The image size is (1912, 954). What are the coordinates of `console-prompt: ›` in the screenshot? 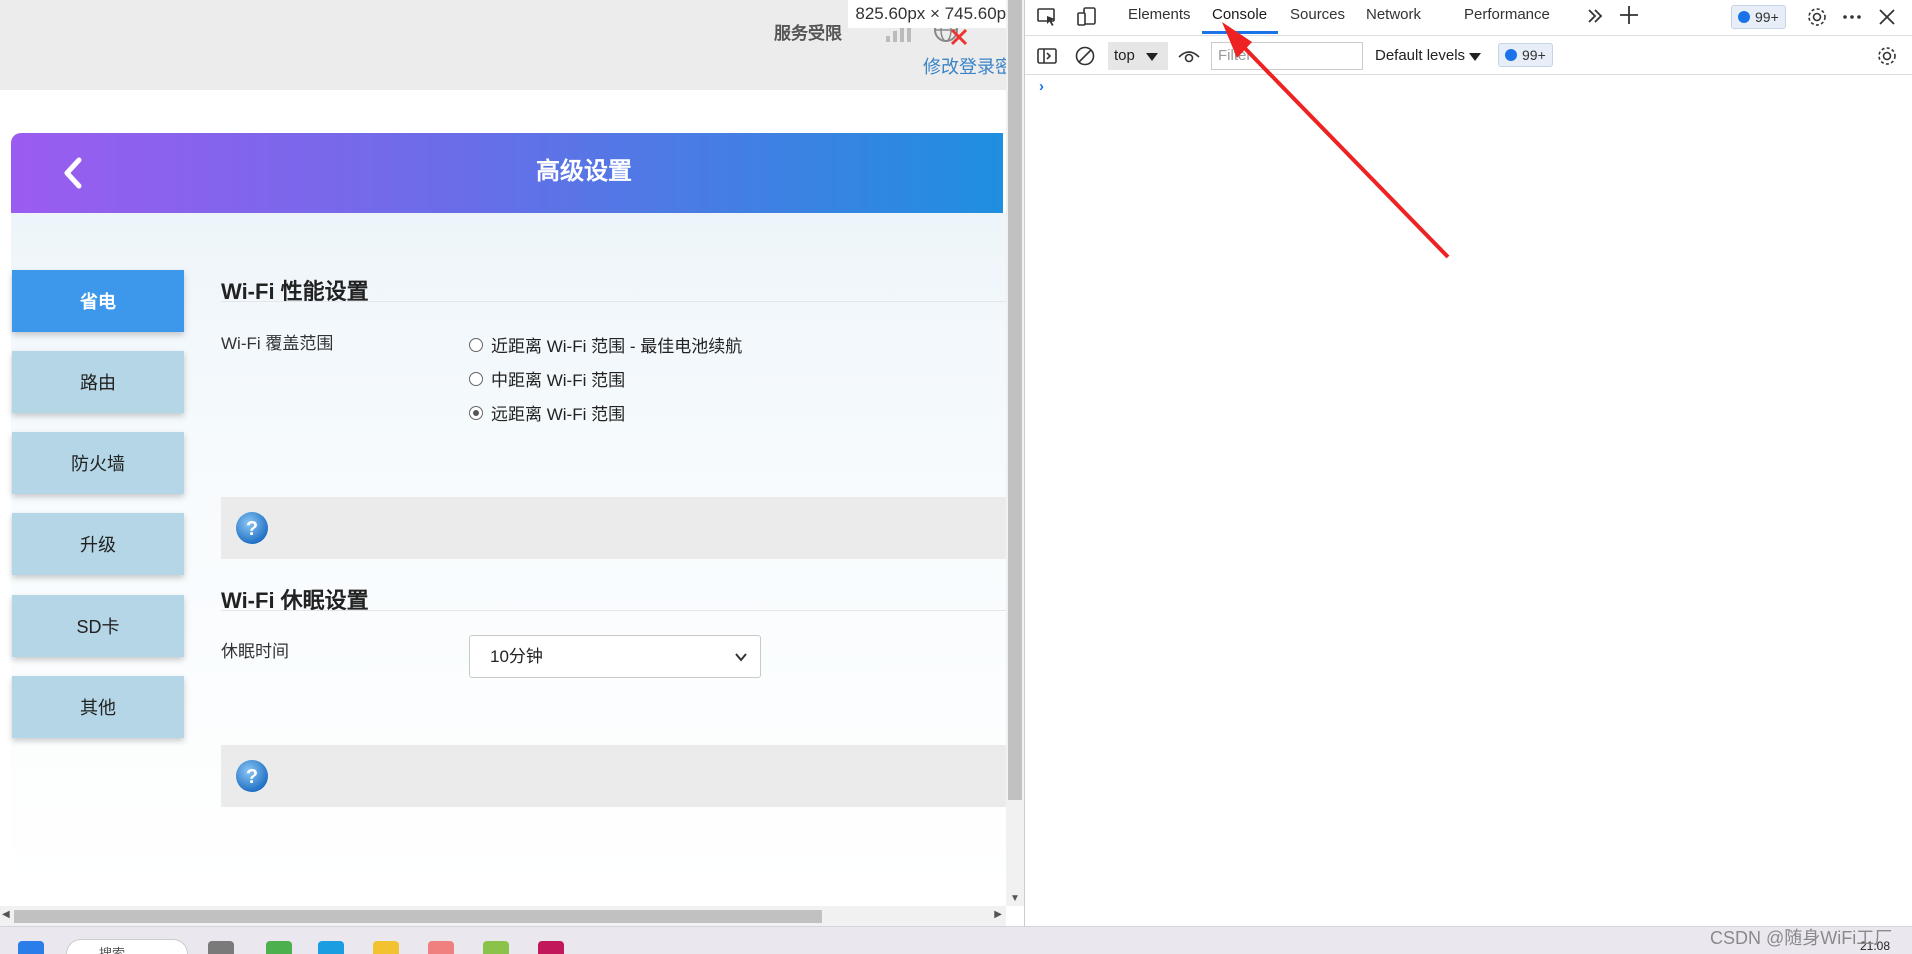 It's located at (1041, 86).